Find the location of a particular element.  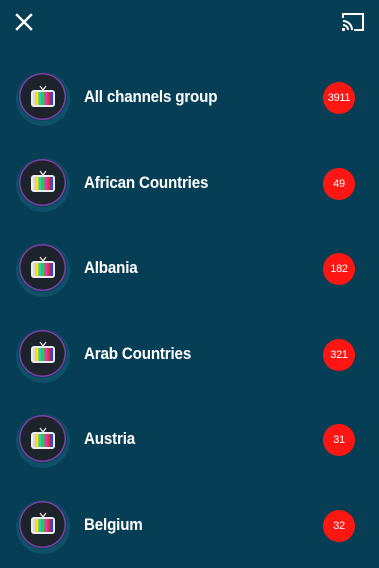

count-badge: 3911 is located at coordinates (339, 98).